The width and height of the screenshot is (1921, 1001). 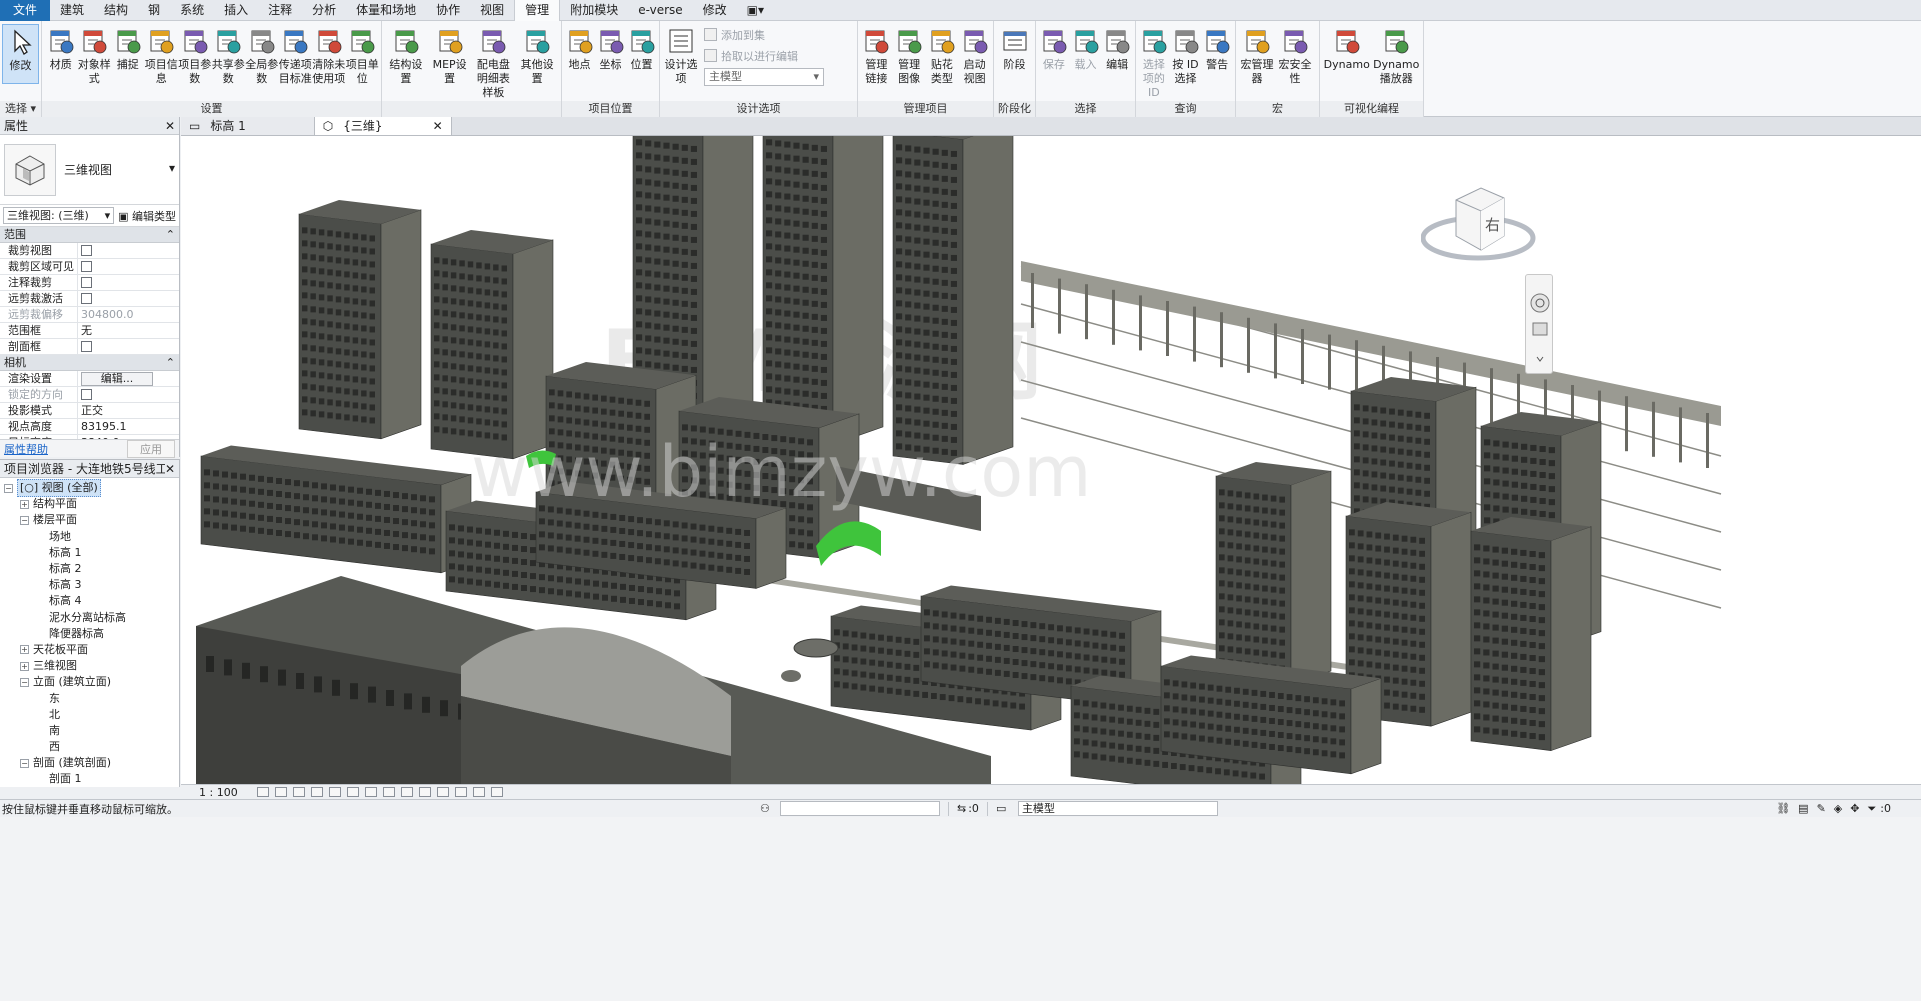 I want to click on selection-2-button: 编辑, so click(x=1117, y=48).